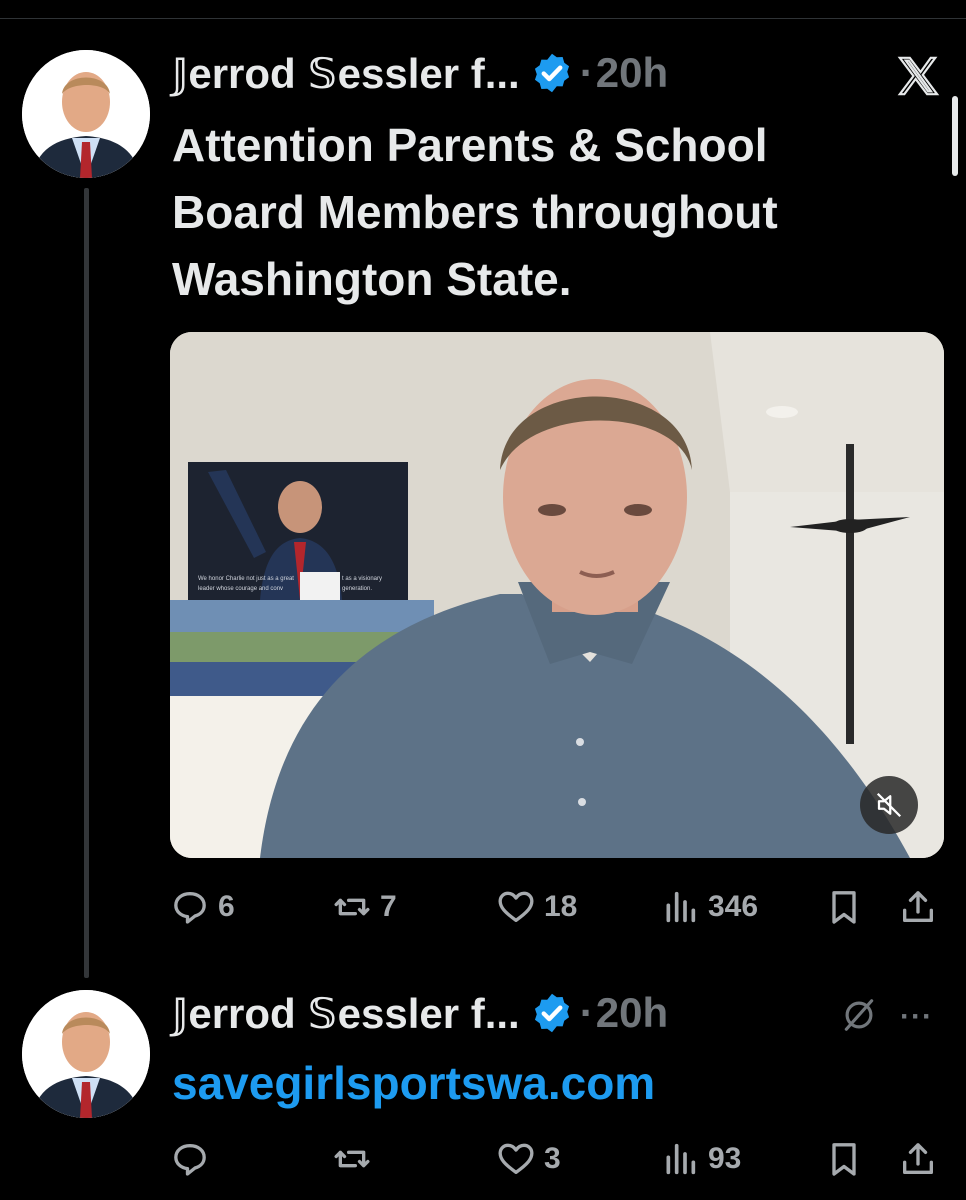  What do you see at coordinates (552, 1158) in the screenshot?
I see `like-count: 3` at bounding box center [552, 1158].